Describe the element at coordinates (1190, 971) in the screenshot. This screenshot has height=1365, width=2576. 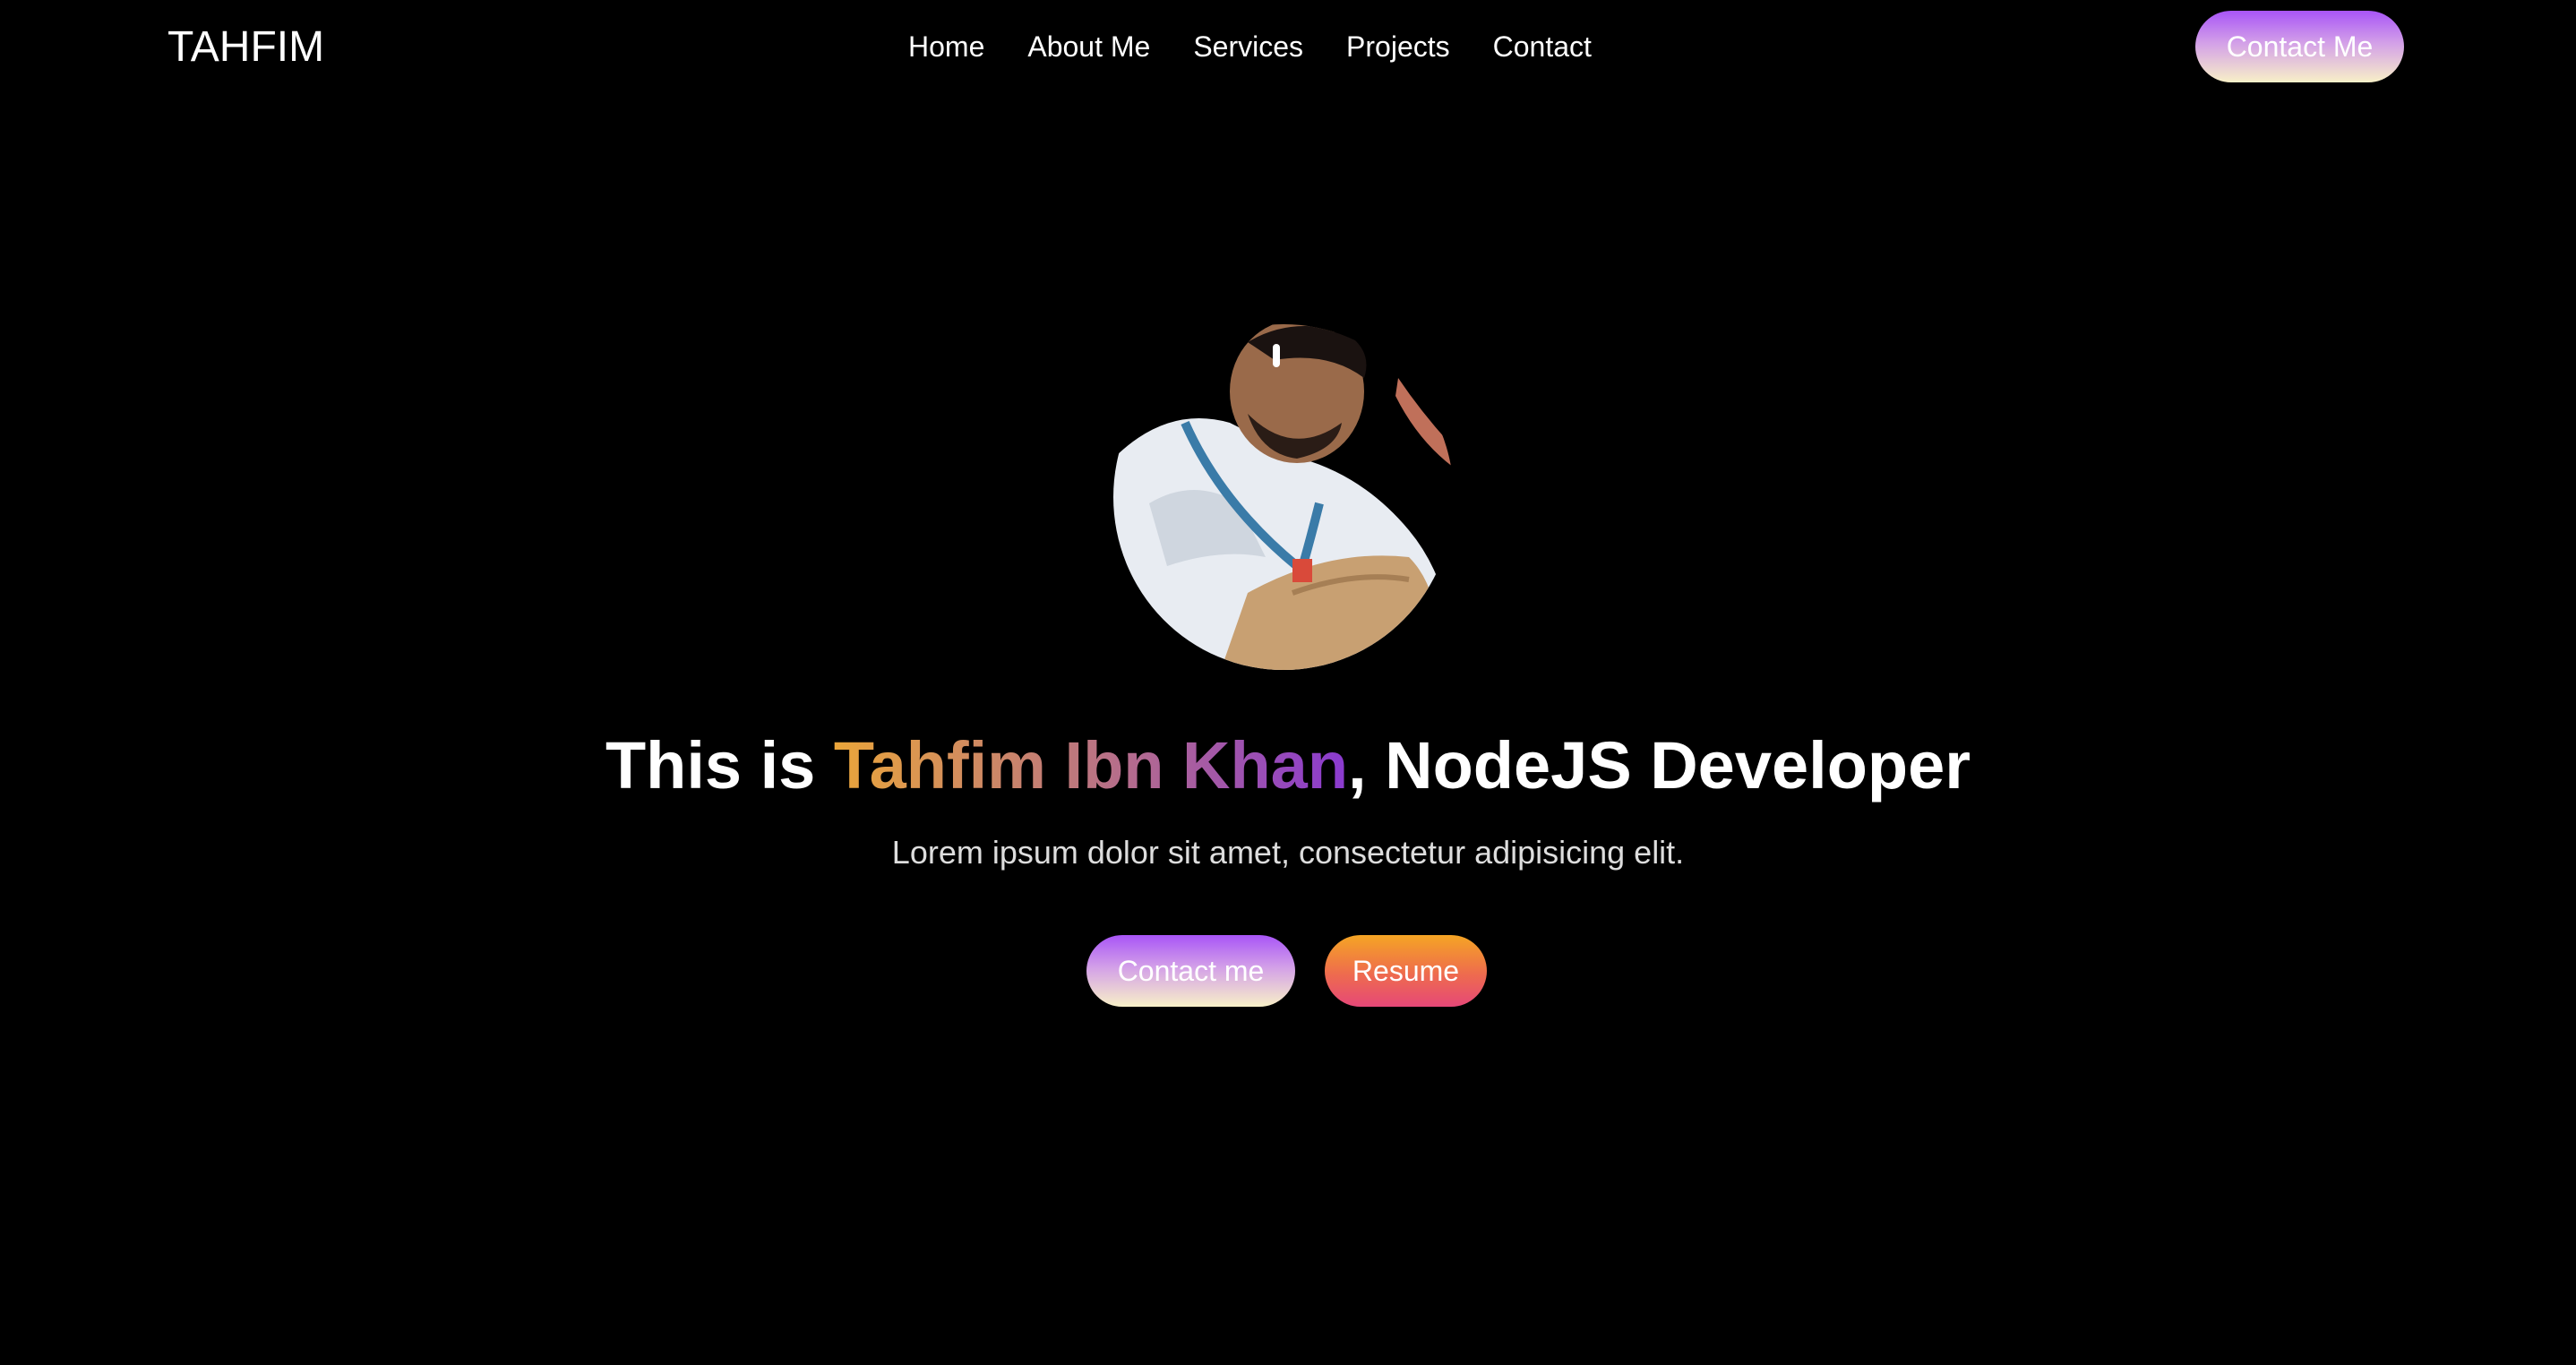
I see `contact-me-button: Contact me` at that location.